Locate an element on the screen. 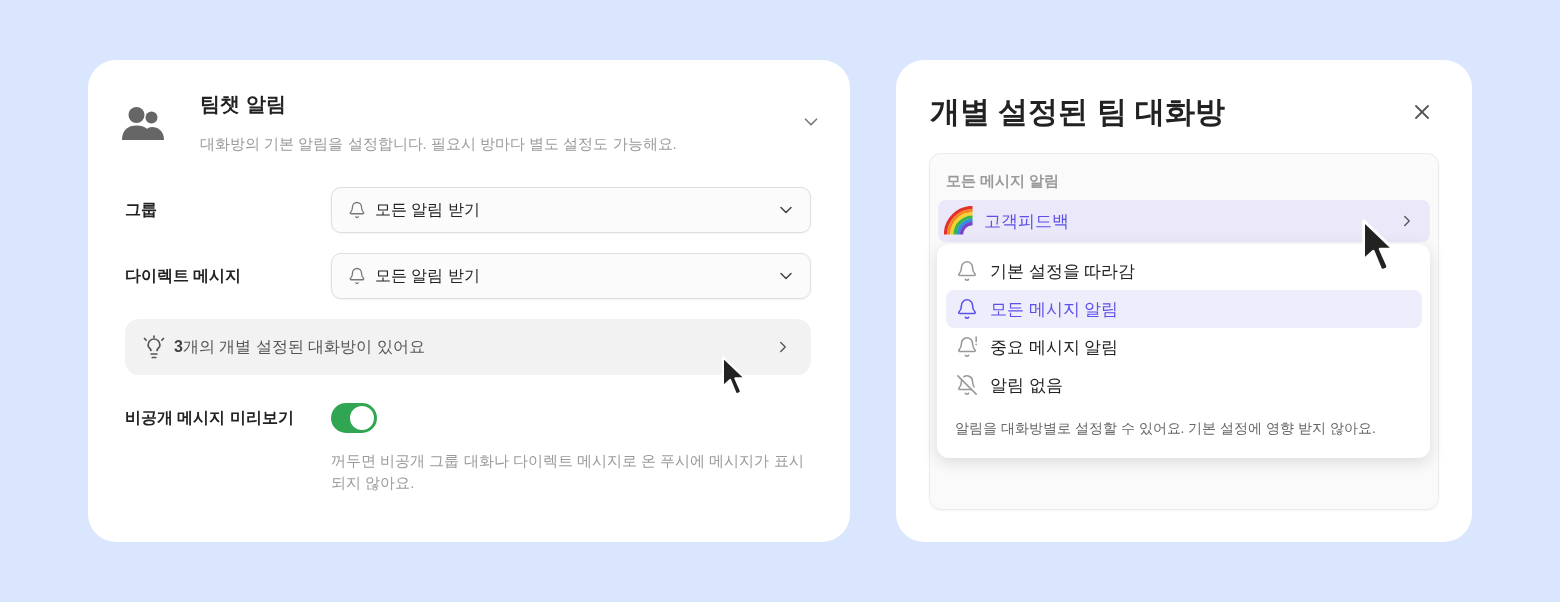  toggle-switch is located at coordinates (354, 418).